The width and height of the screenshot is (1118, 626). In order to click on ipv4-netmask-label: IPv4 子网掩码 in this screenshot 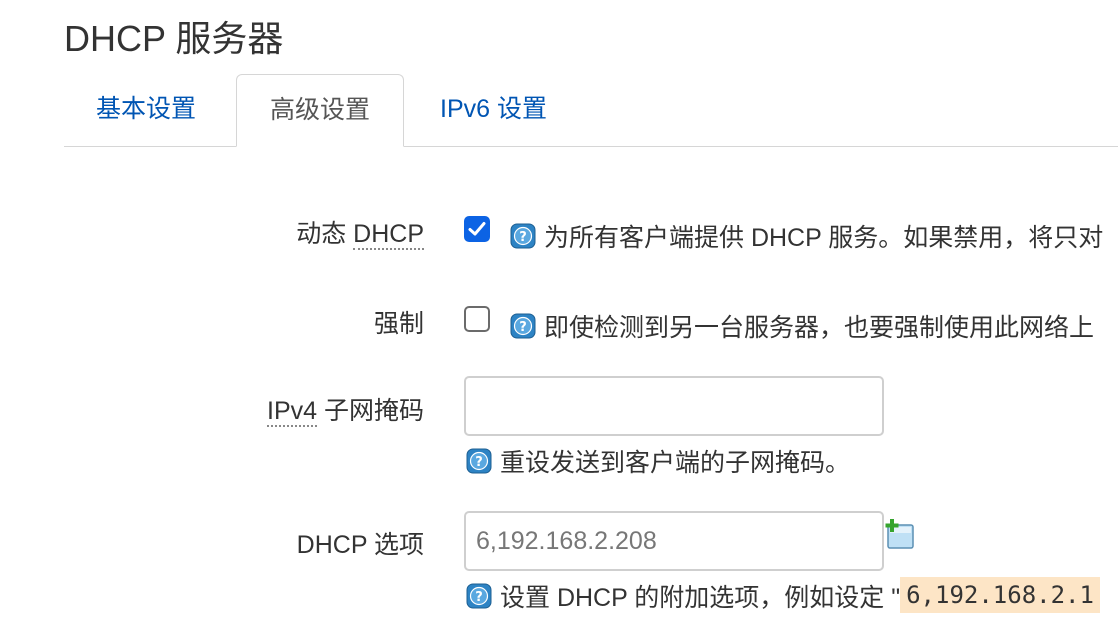, I will do `click(345, 409)`.